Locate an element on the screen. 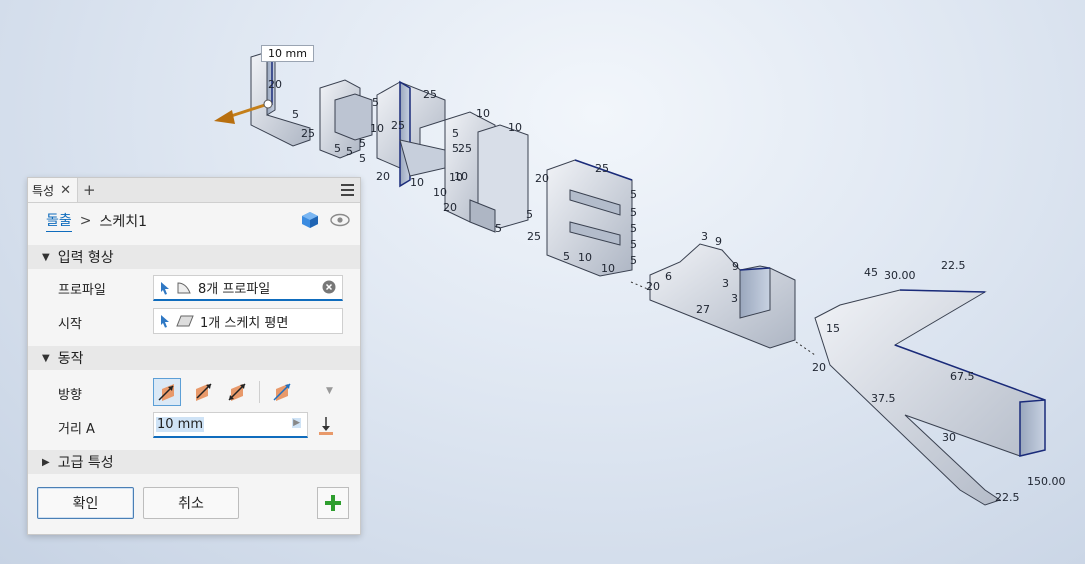 The image size is (1085, 564). divider is located at coordinates (259, 392).